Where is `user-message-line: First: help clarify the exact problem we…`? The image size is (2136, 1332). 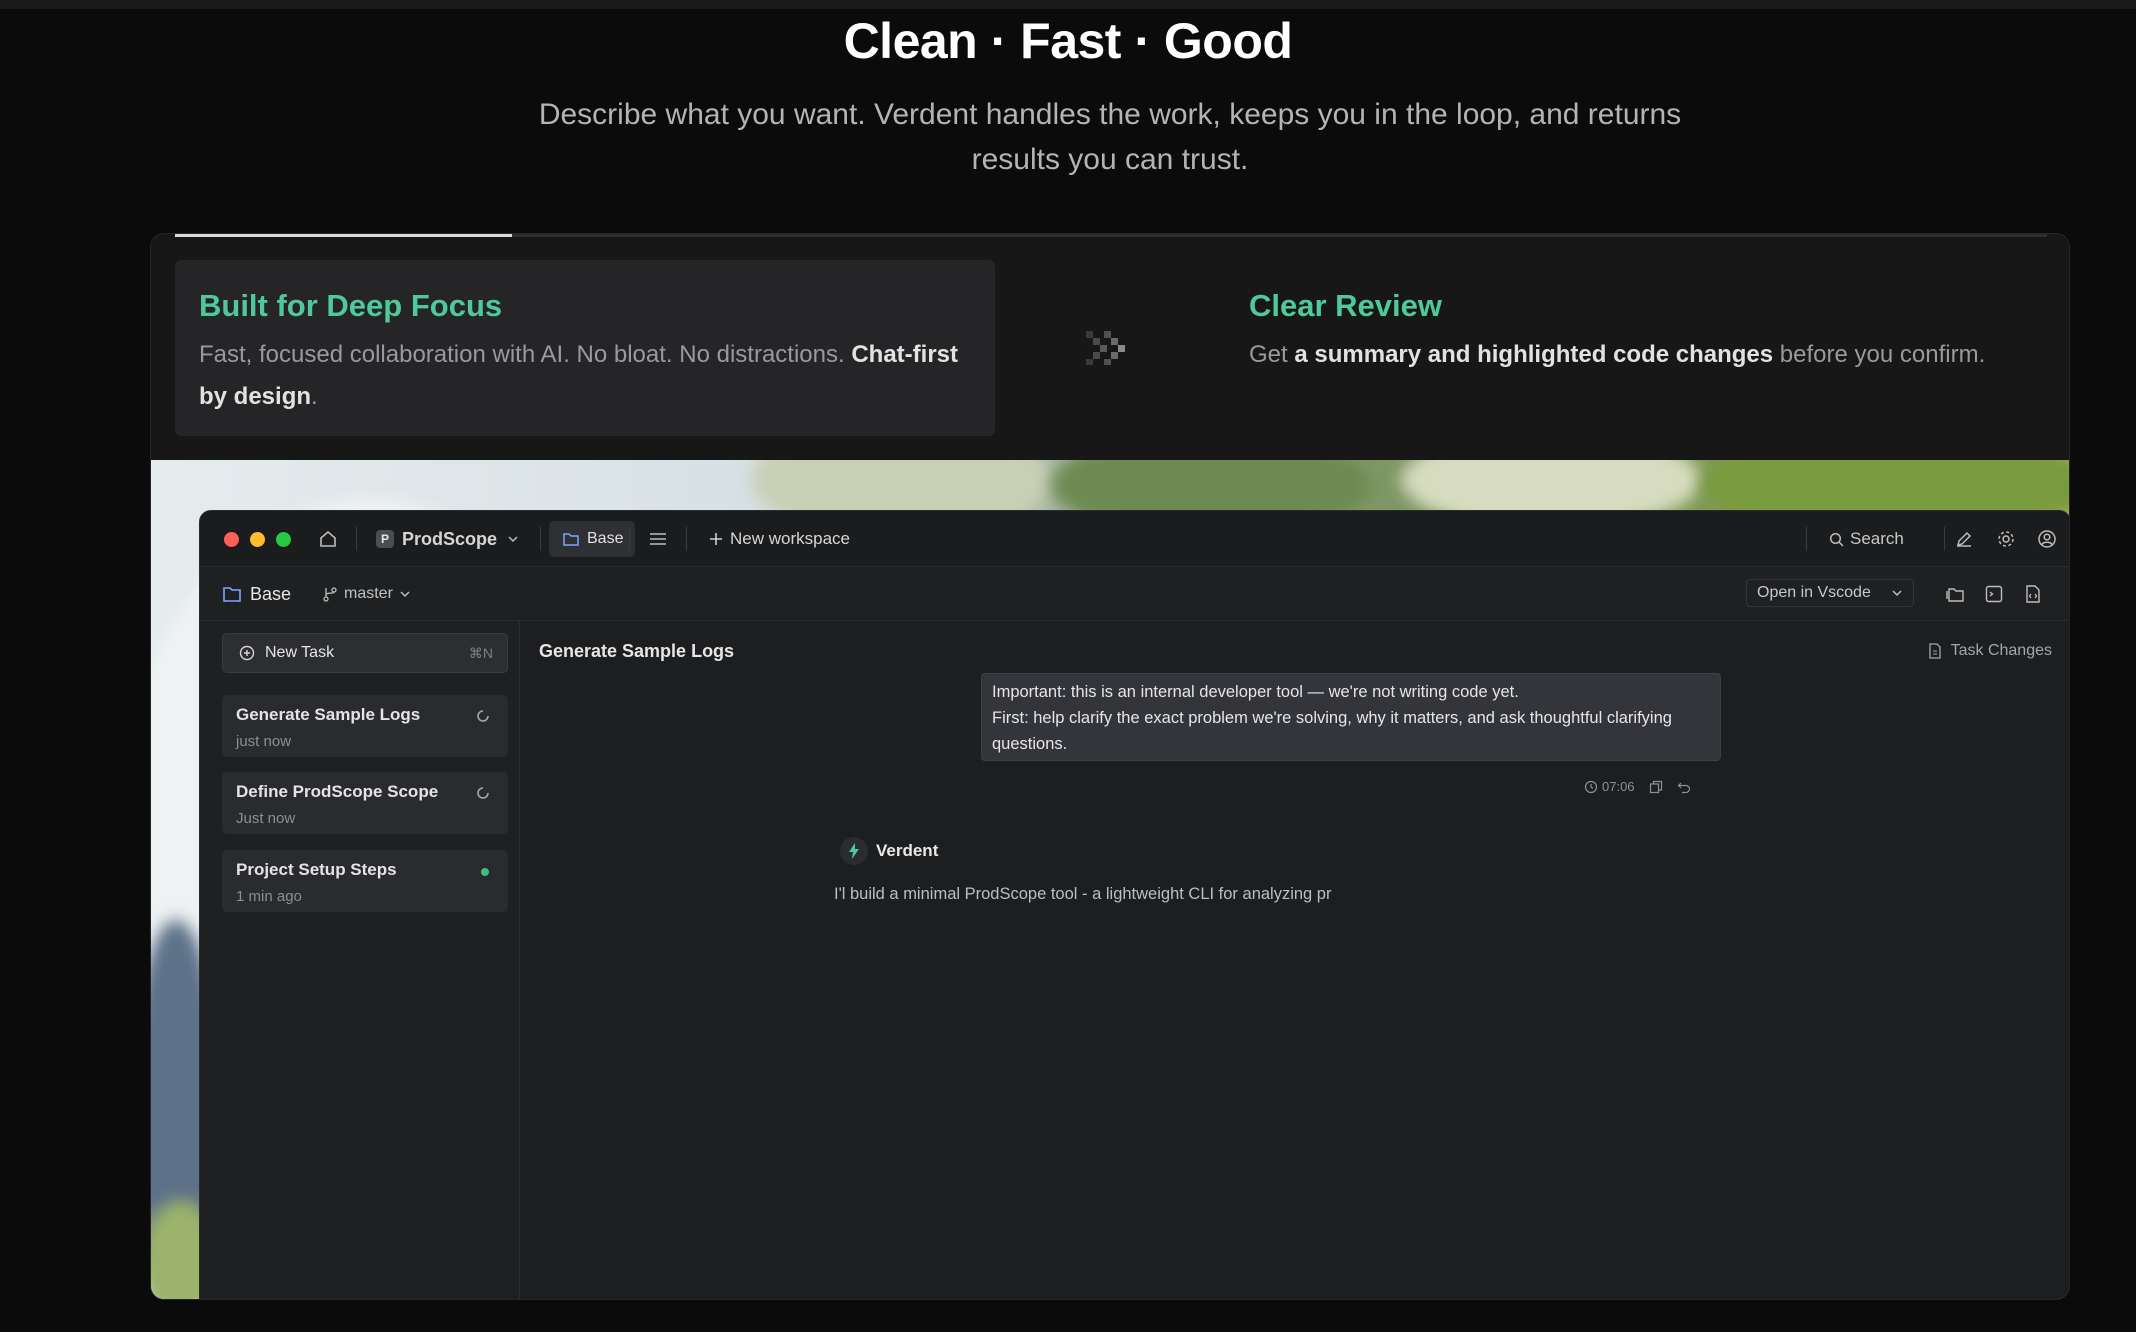
user-message-line: First: help clarify the exact problem we… is located at coordinates (1332, 731).